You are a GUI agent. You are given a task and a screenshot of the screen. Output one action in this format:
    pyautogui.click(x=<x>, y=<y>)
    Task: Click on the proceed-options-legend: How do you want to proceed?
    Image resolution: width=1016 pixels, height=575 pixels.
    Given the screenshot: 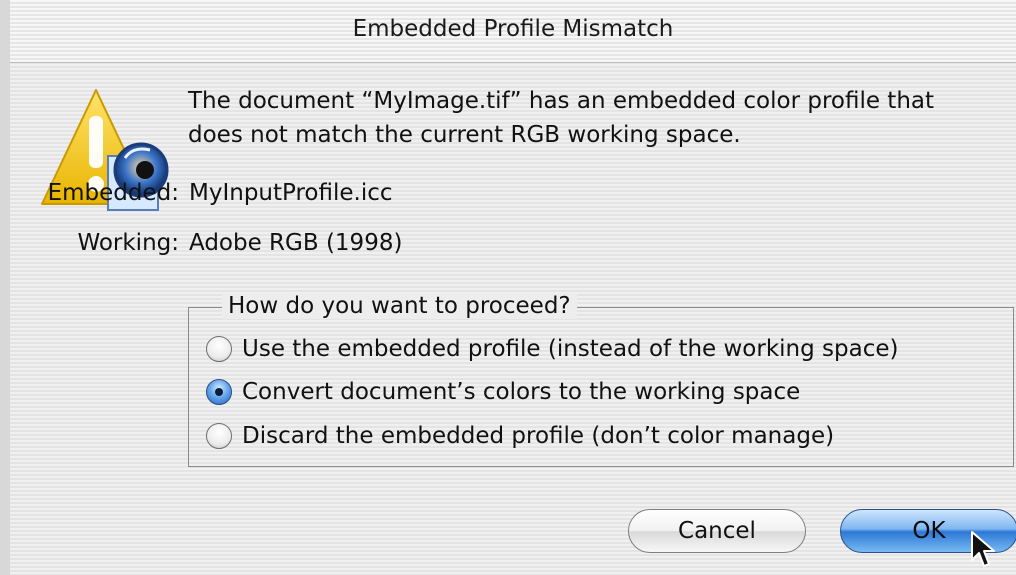 What is the action you would take?
    pyautogui.click(x=399, y=306)
    